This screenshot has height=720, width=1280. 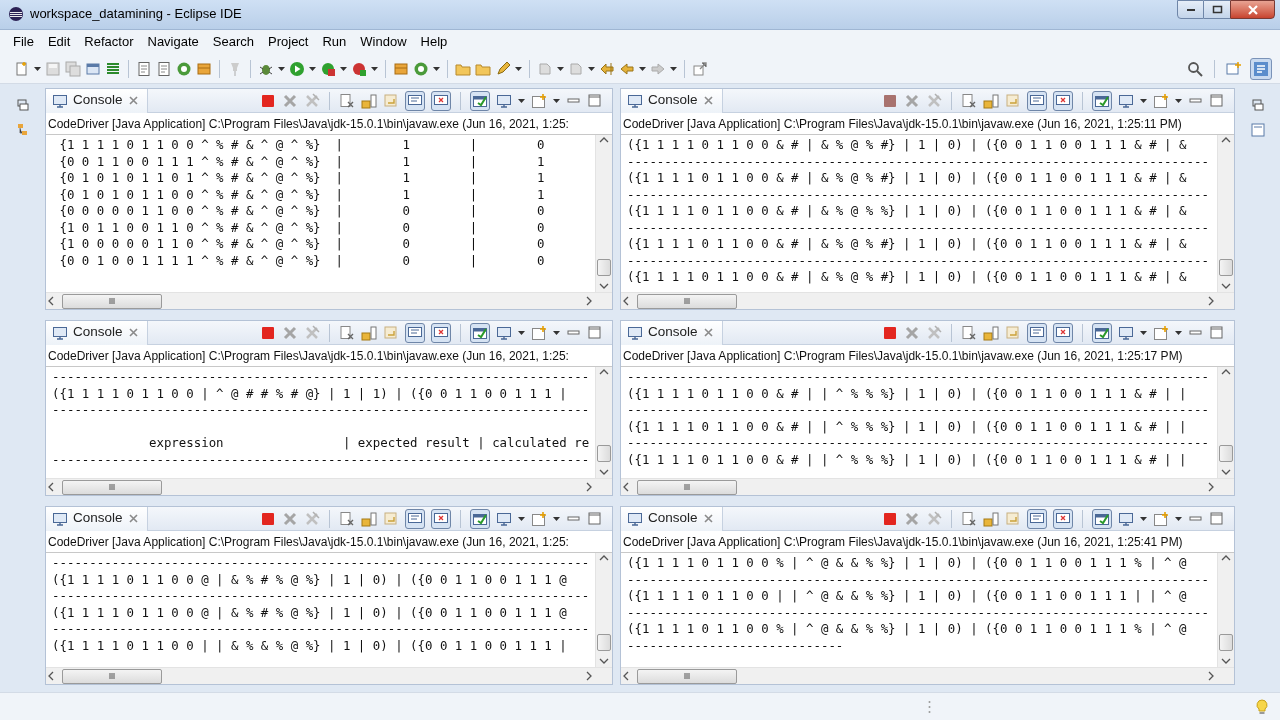 I want to click on list-icon, so click(x=113, y=68).